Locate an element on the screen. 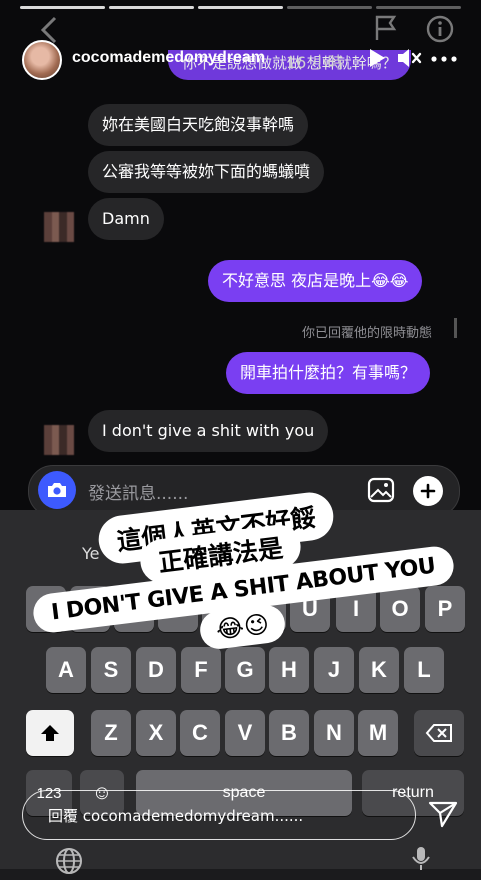  camera-button is located at coordinates (57, 490).